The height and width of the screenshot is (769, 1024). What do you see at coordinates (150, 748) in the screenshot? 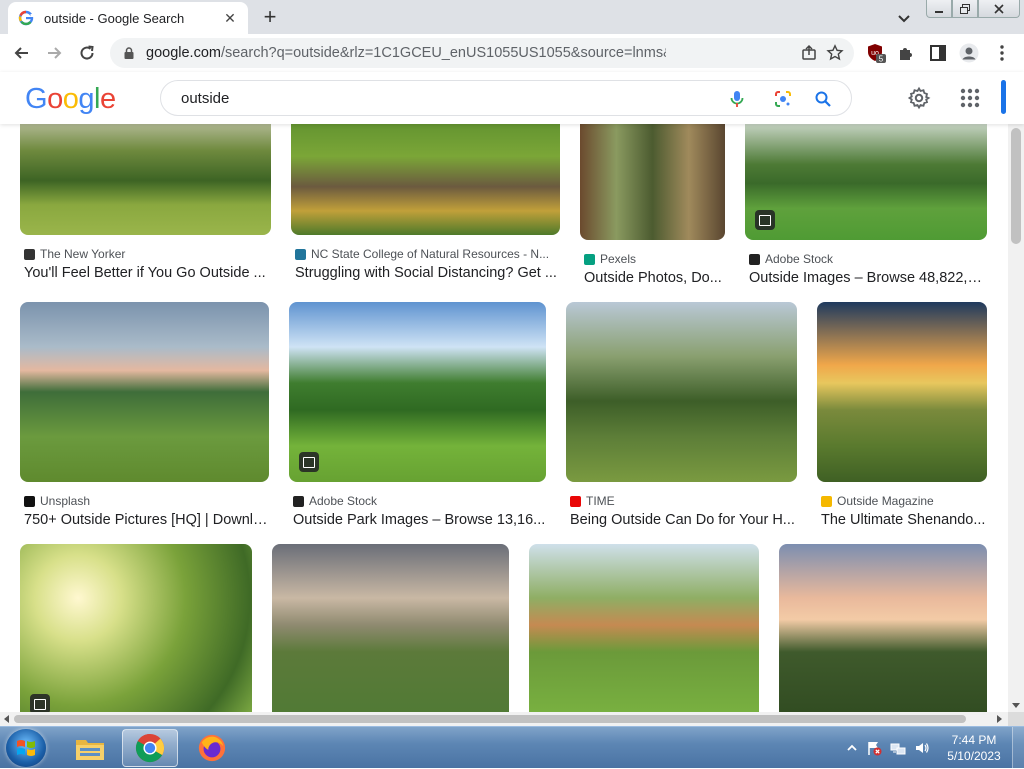
I see `taskbar-chrome` at bounding box center [150, 748].